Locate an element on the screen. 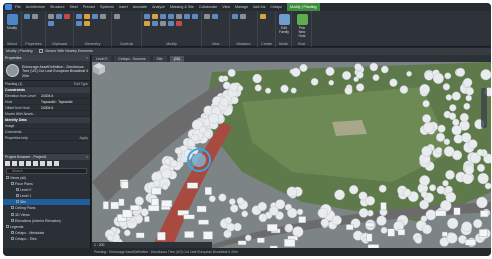  wall-joins-icon is located at coordinates (103, 16).